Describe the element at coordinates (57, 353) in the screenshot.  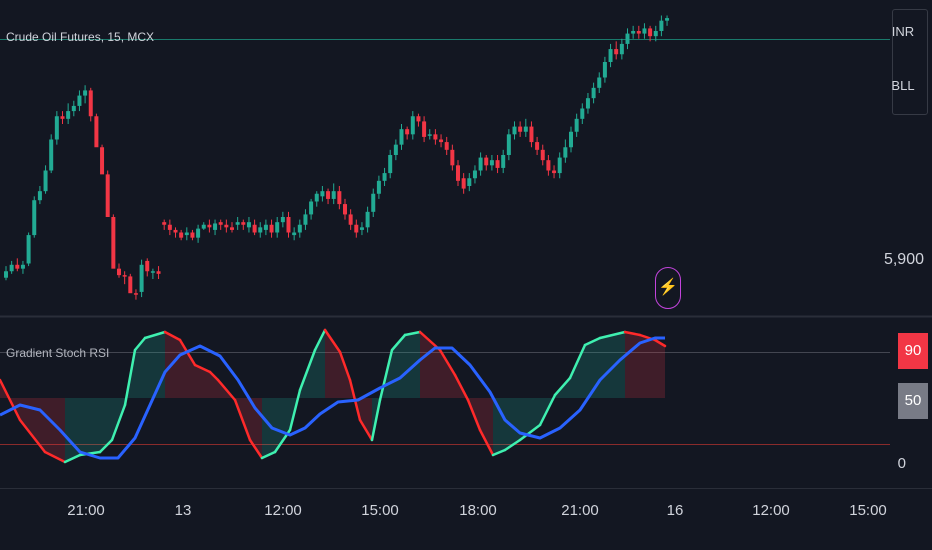
I see `indicator-title: Gradient Stoch RSI` at that location.